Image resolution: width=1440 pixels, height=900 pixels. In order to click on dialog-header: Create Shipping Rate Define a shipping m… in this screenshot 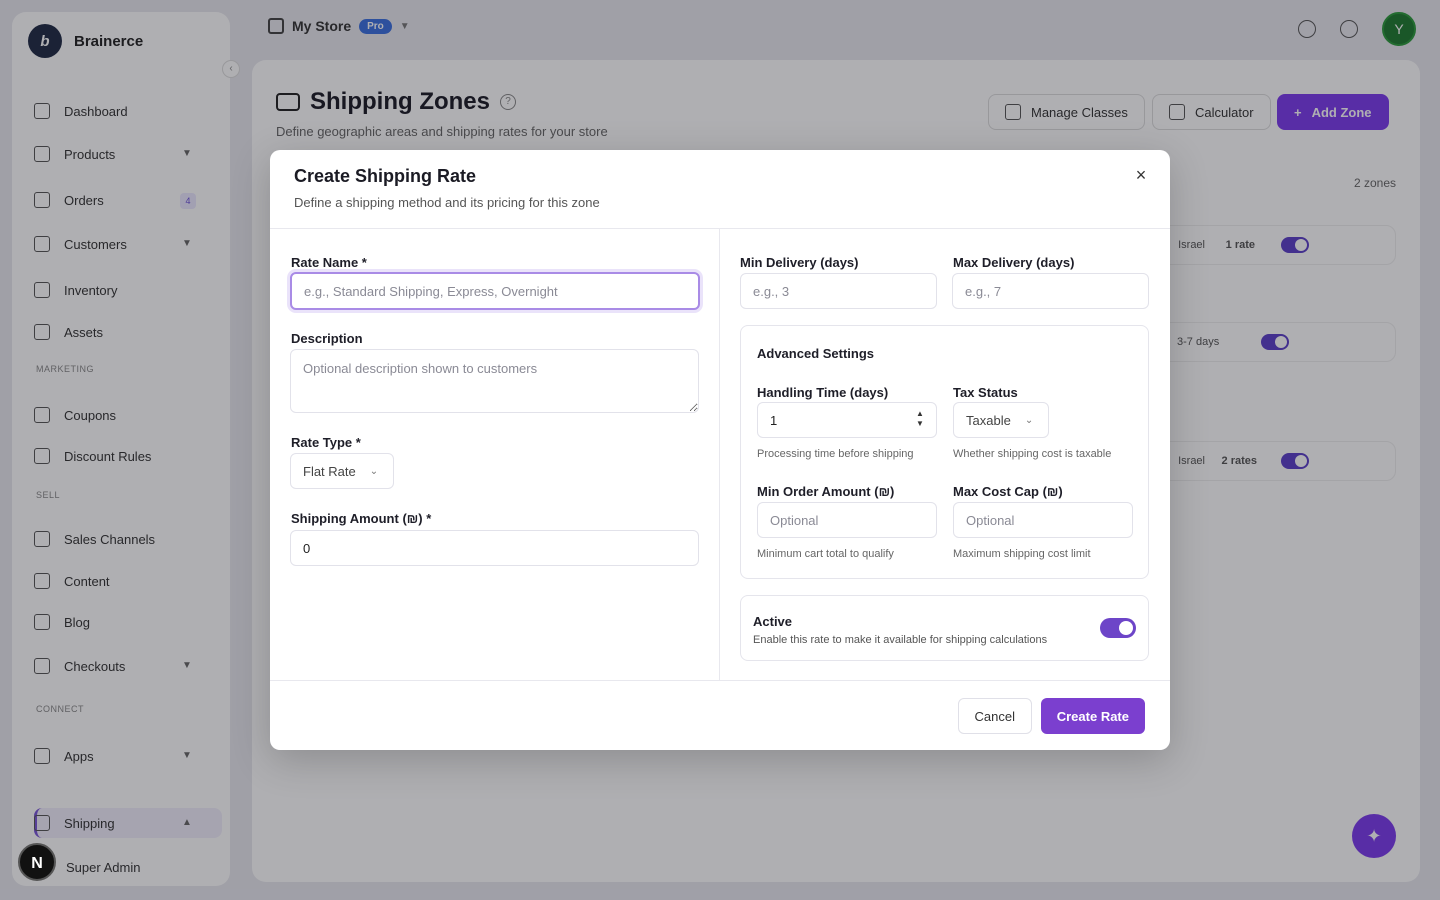, I will do `click(720, 189)`.